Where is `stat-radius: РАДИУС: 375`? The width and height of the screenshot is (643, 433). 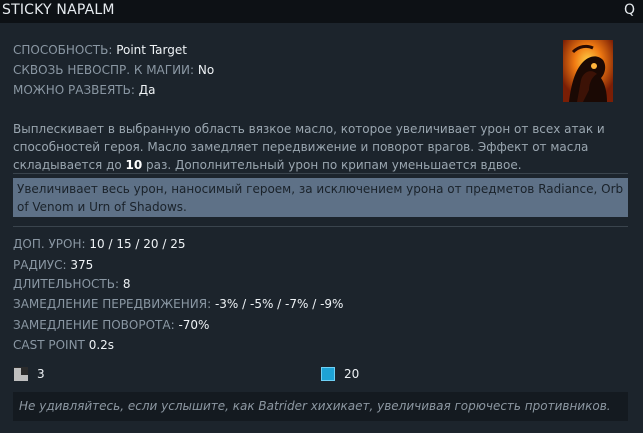 stat-radius: РАДИУС: 375 is located at coordinates (53, 265).